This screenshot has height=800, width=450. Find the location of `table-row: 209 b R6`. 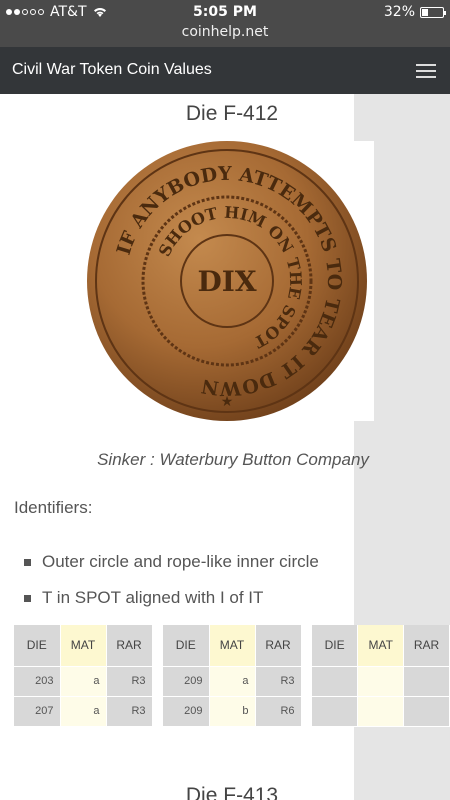

table-row: 209 b R6 is located at coordinates (232, 711).